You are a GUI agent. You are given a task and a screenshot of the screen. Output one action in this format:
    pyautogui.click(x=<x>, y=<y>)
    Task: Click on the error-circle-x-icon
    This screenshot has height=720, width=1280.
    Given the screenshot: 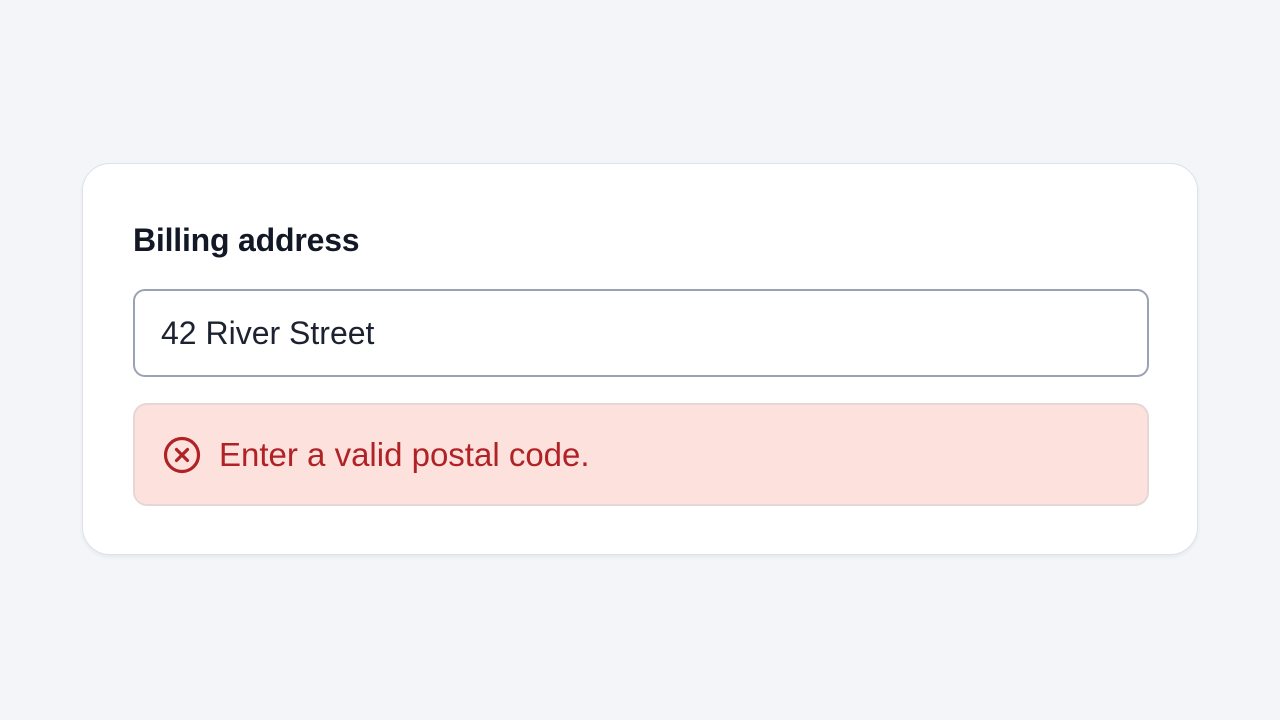 What is the action you would take?
    pyautogui.click(x=182, y=454)
    